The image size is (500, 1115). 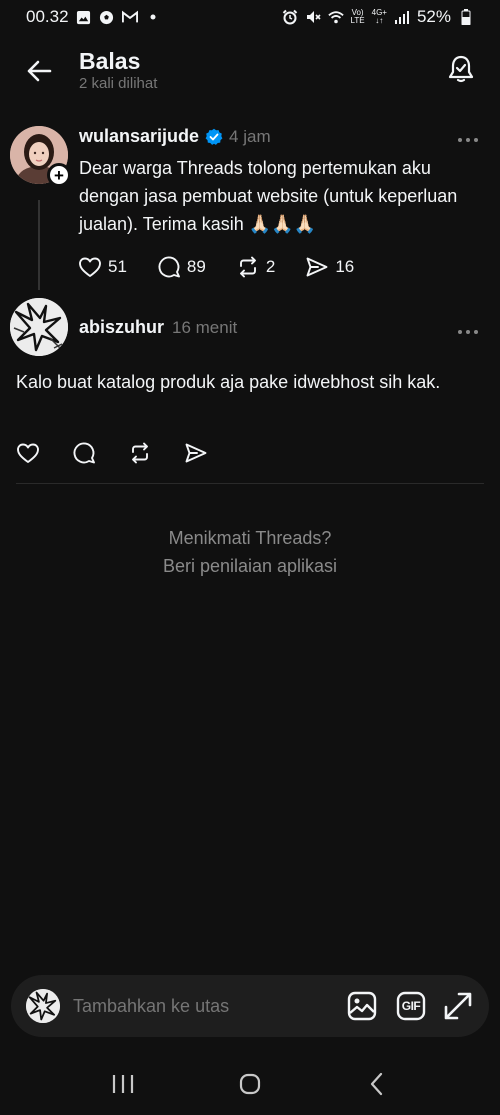 What do you see at coordinates (466, 17) in the screenshot?
I see `battery-icon` at bounding box center [466, 17].